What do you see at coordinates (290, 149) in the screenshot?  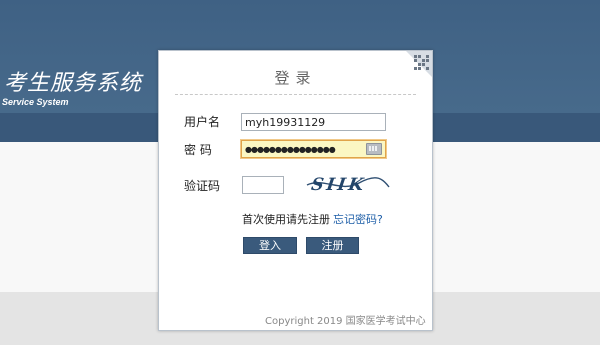 I see `password-value: ●●●●●●●●●●●●●●●` at bounding box center [290, 149].